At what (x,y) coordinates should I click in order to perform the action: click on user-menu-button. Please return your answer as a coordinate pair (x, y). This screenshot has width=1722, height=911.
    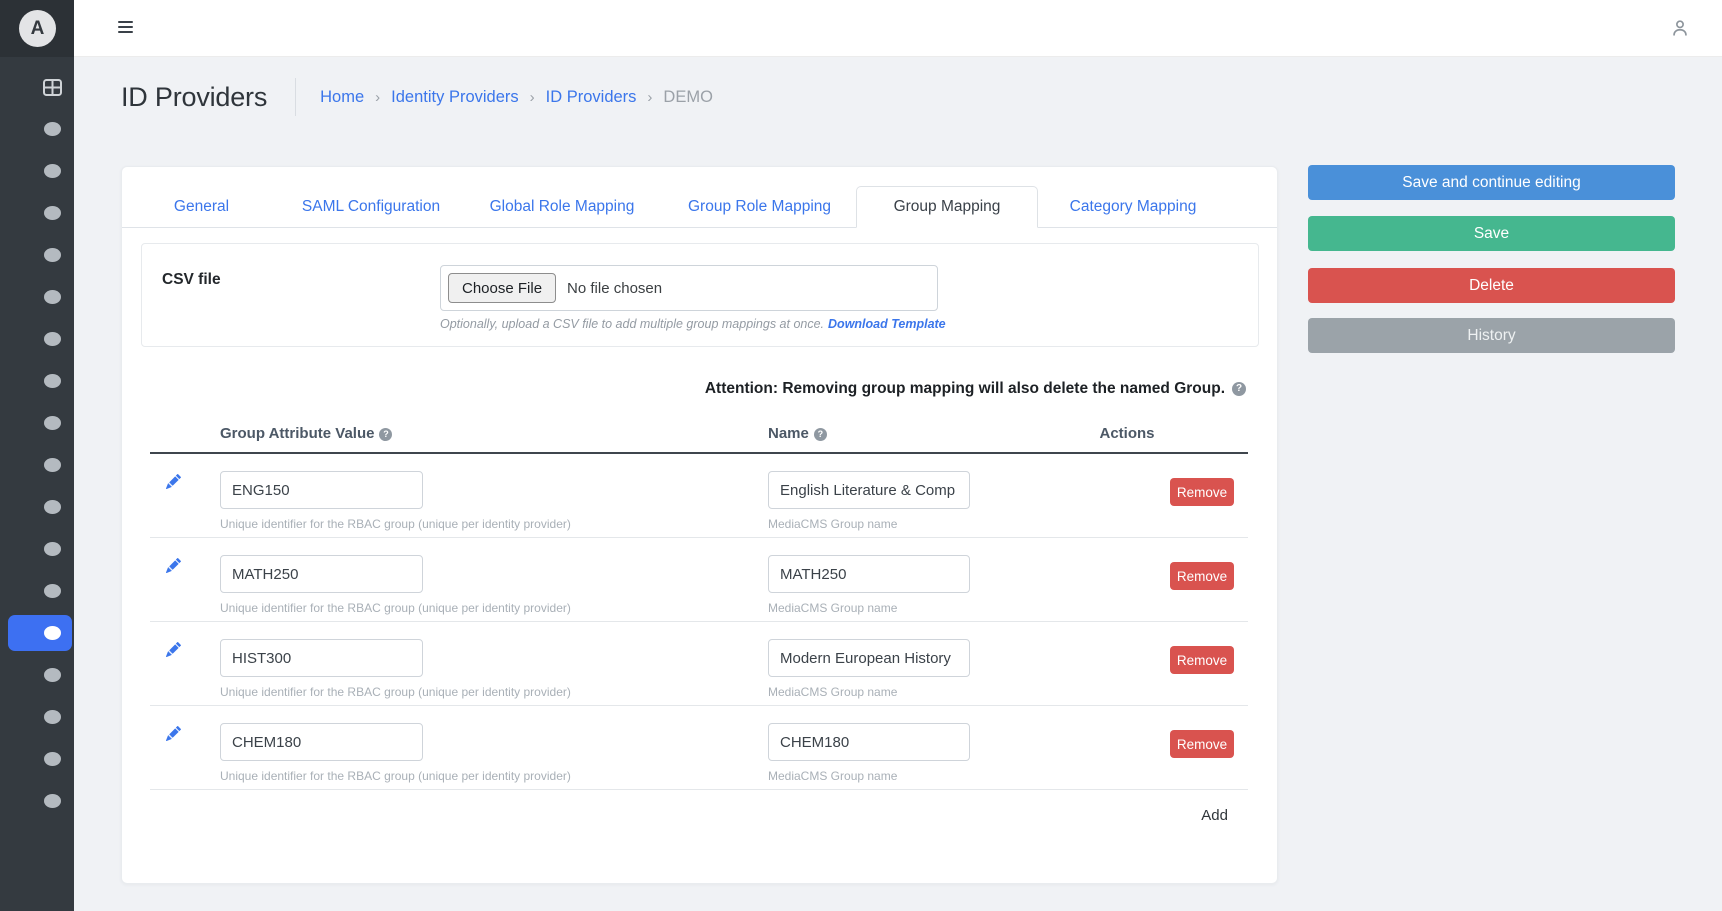
    Looking at the image, I should click on (1680, 28).